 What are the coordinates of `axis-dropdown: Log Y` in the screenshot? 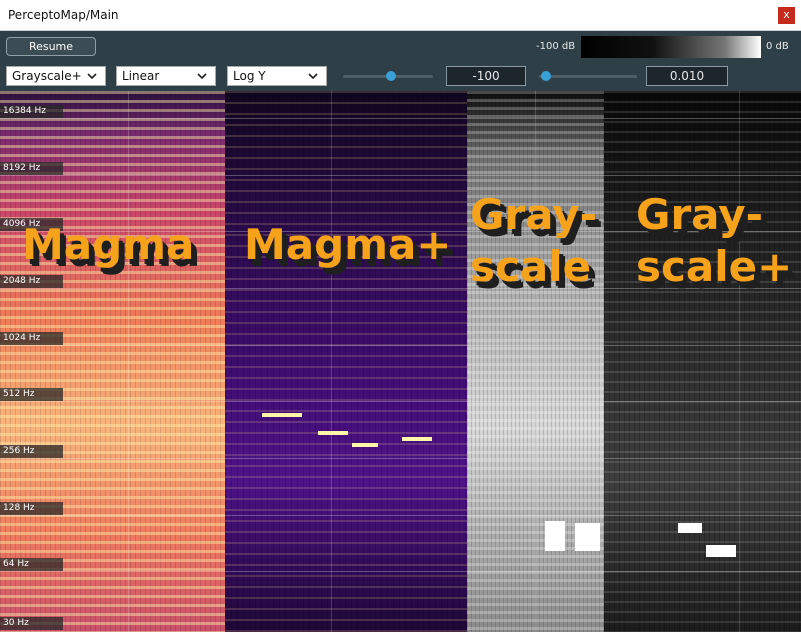 It's located at (277, 76).